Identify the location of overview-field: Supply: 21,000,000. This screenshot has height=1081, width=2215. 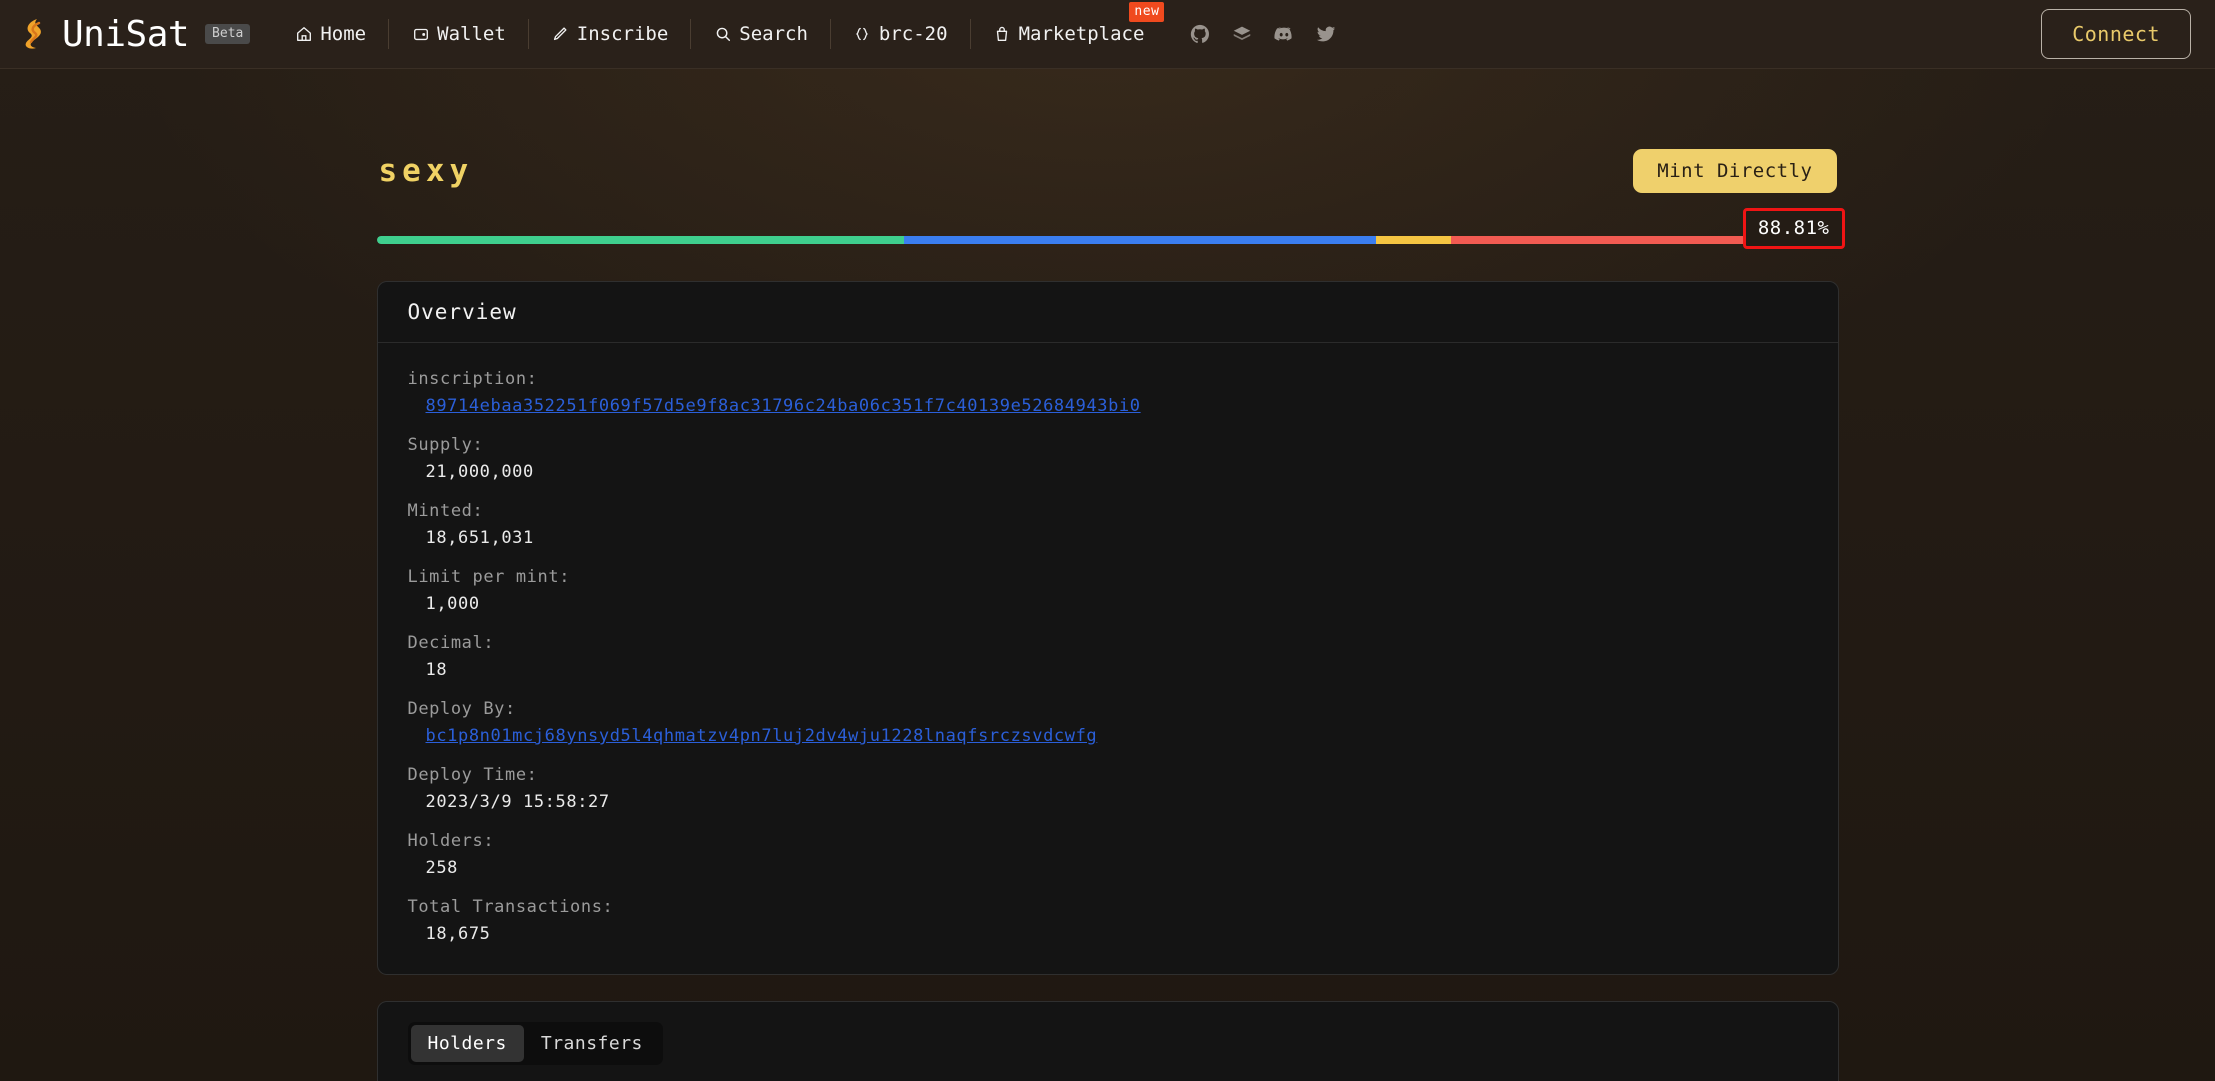
(1108, 458).